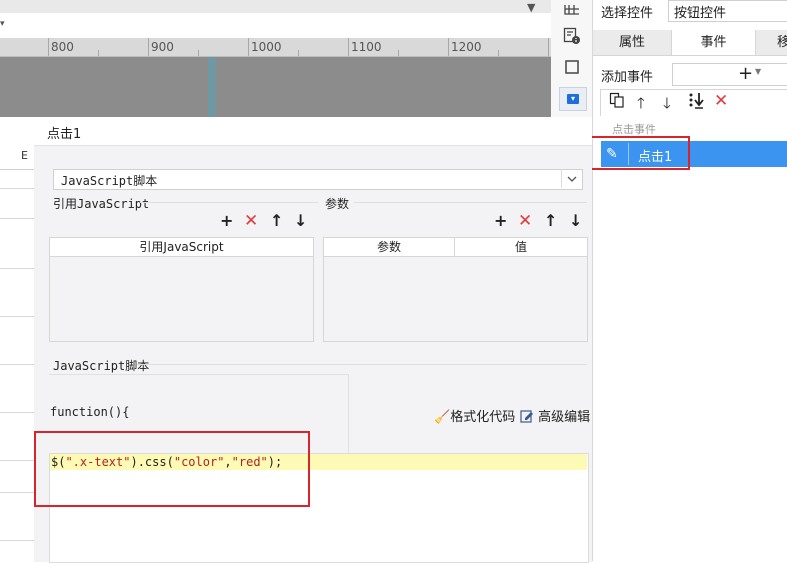  I want to click on widget-panel-button: ▾, so click(573, 99).